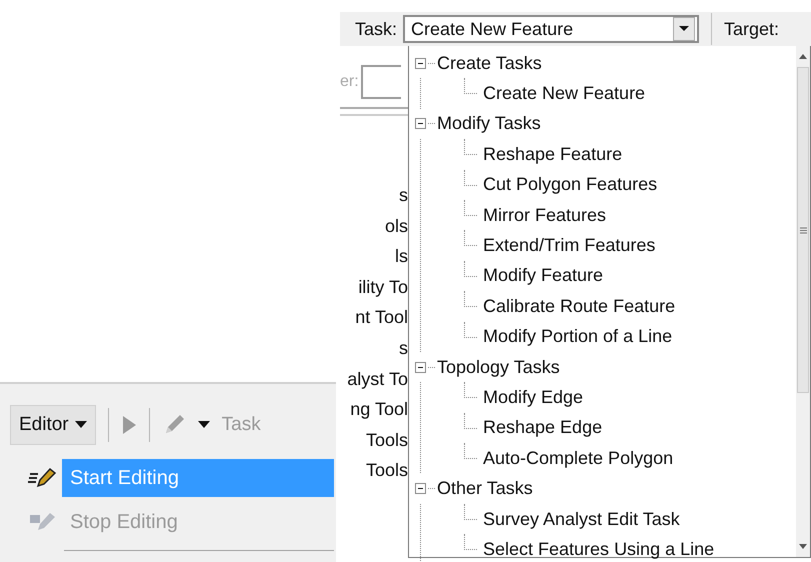  Describe the element at coordinates (128, 425) in the screenshot. I see `pointer-icon` at that location.